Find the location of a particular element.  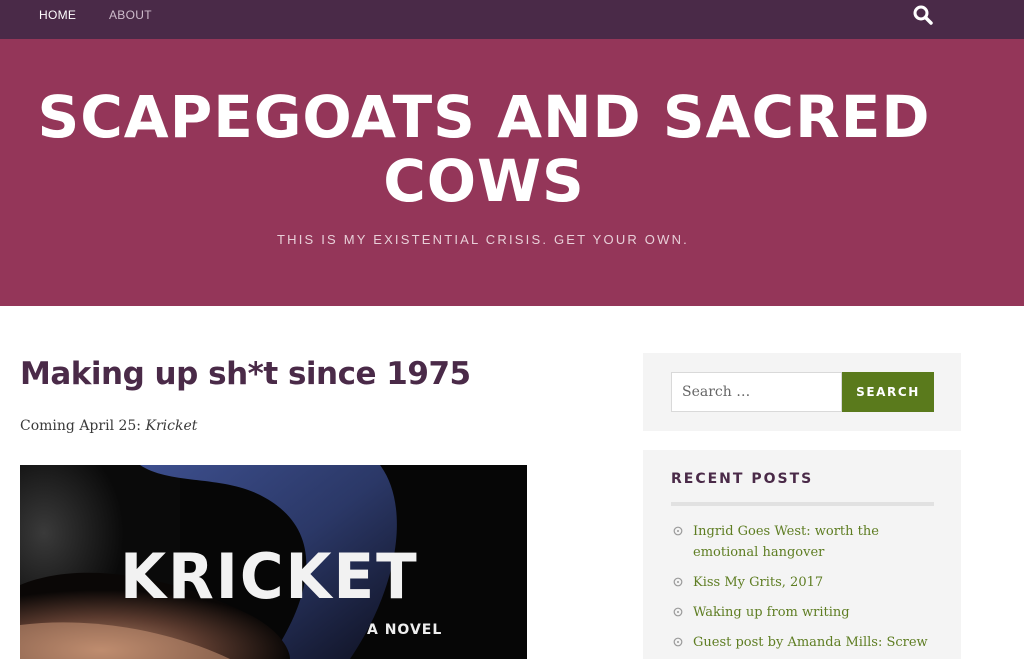

coming-soon-text: Coming April 25: Kricket is located at coordinates (108, 426).